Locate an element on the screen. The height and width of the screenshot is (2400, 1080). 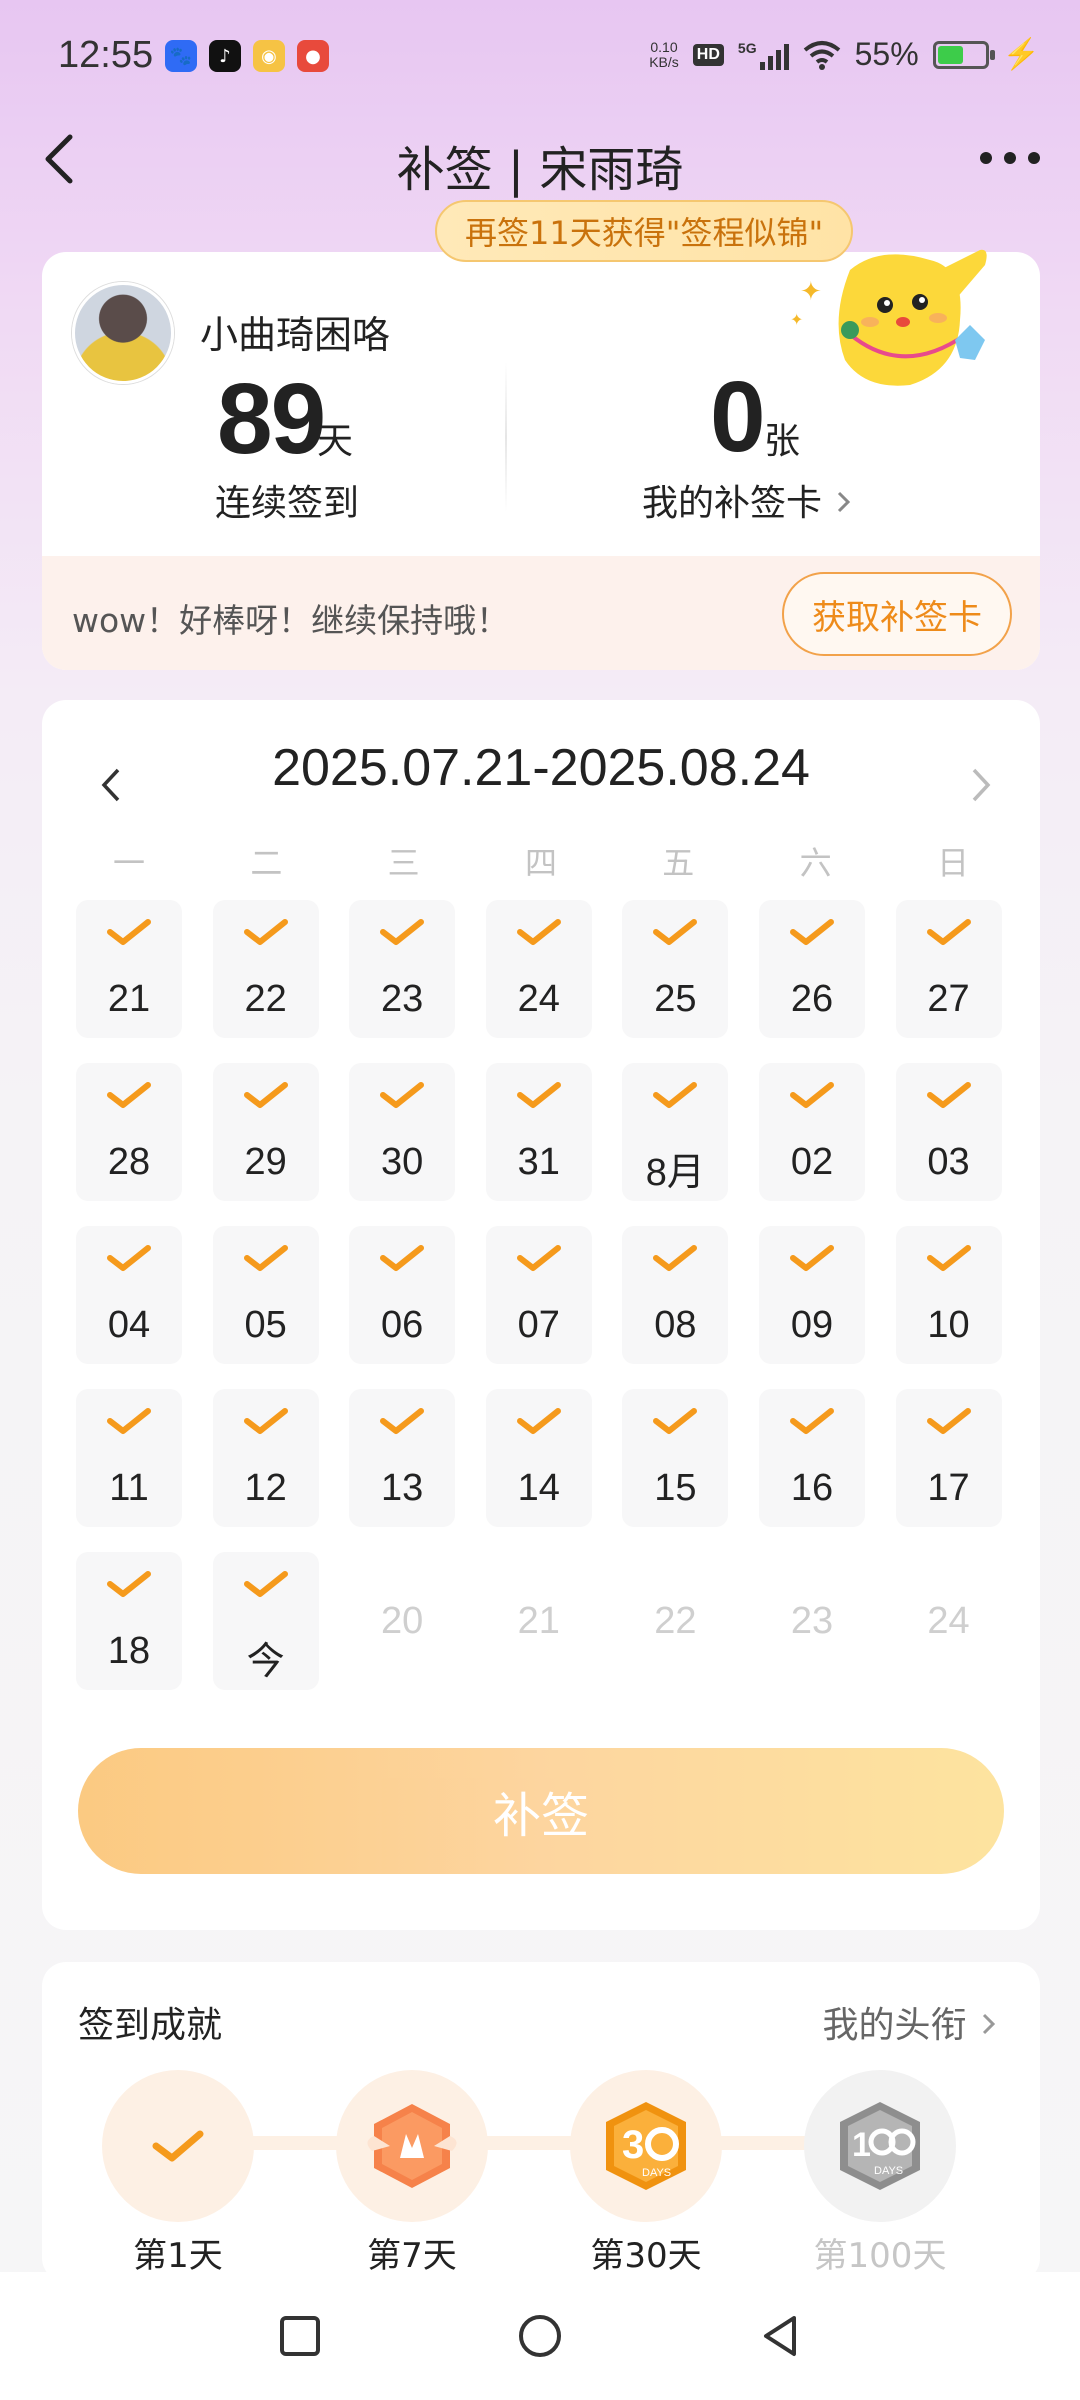
calendar-day-label: 21 is located at coordinates (129, 999).